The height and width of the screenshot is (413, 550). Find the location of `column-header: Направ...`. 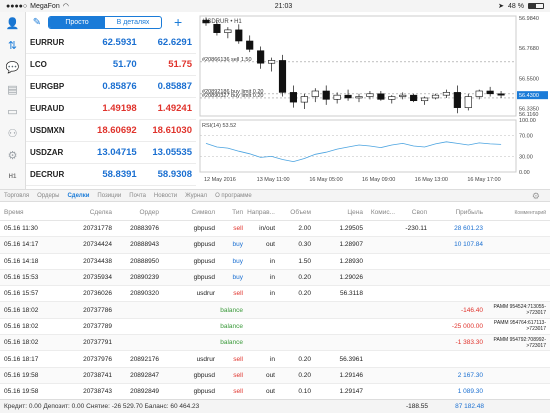

column-header: Направ... is located at coordinates (261, 212).